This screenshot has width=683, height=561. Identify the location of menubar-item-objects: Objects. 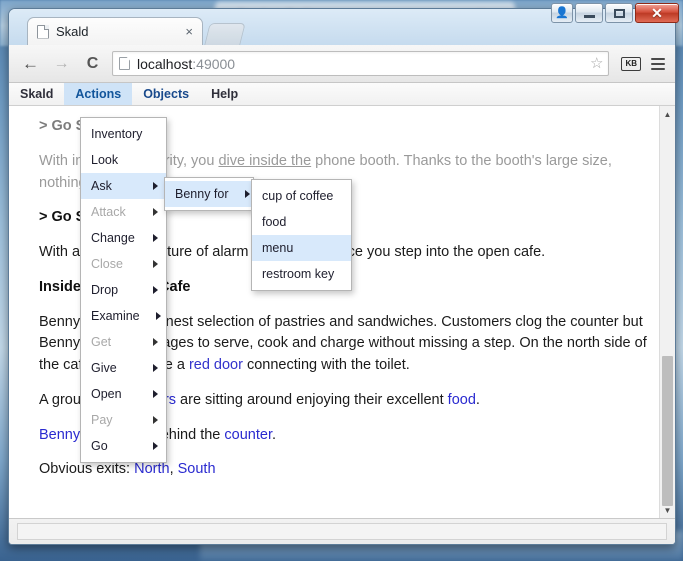
(166, 94).